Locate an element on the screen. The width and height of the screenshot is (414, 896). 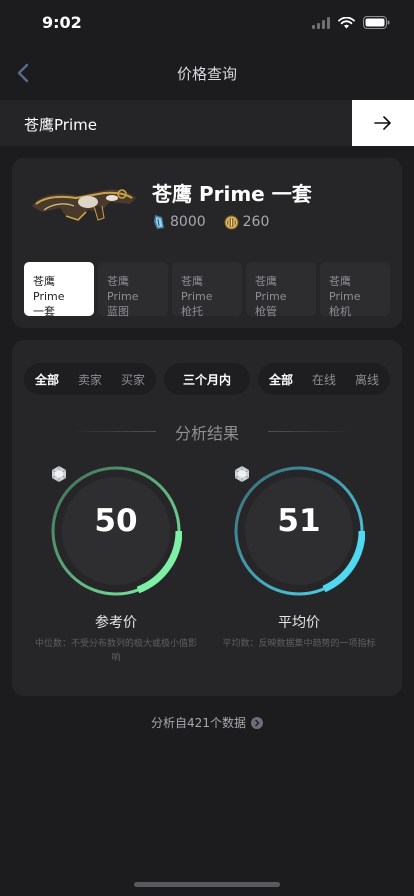
platinum-value: 260 is located at coordinates (256, 222).